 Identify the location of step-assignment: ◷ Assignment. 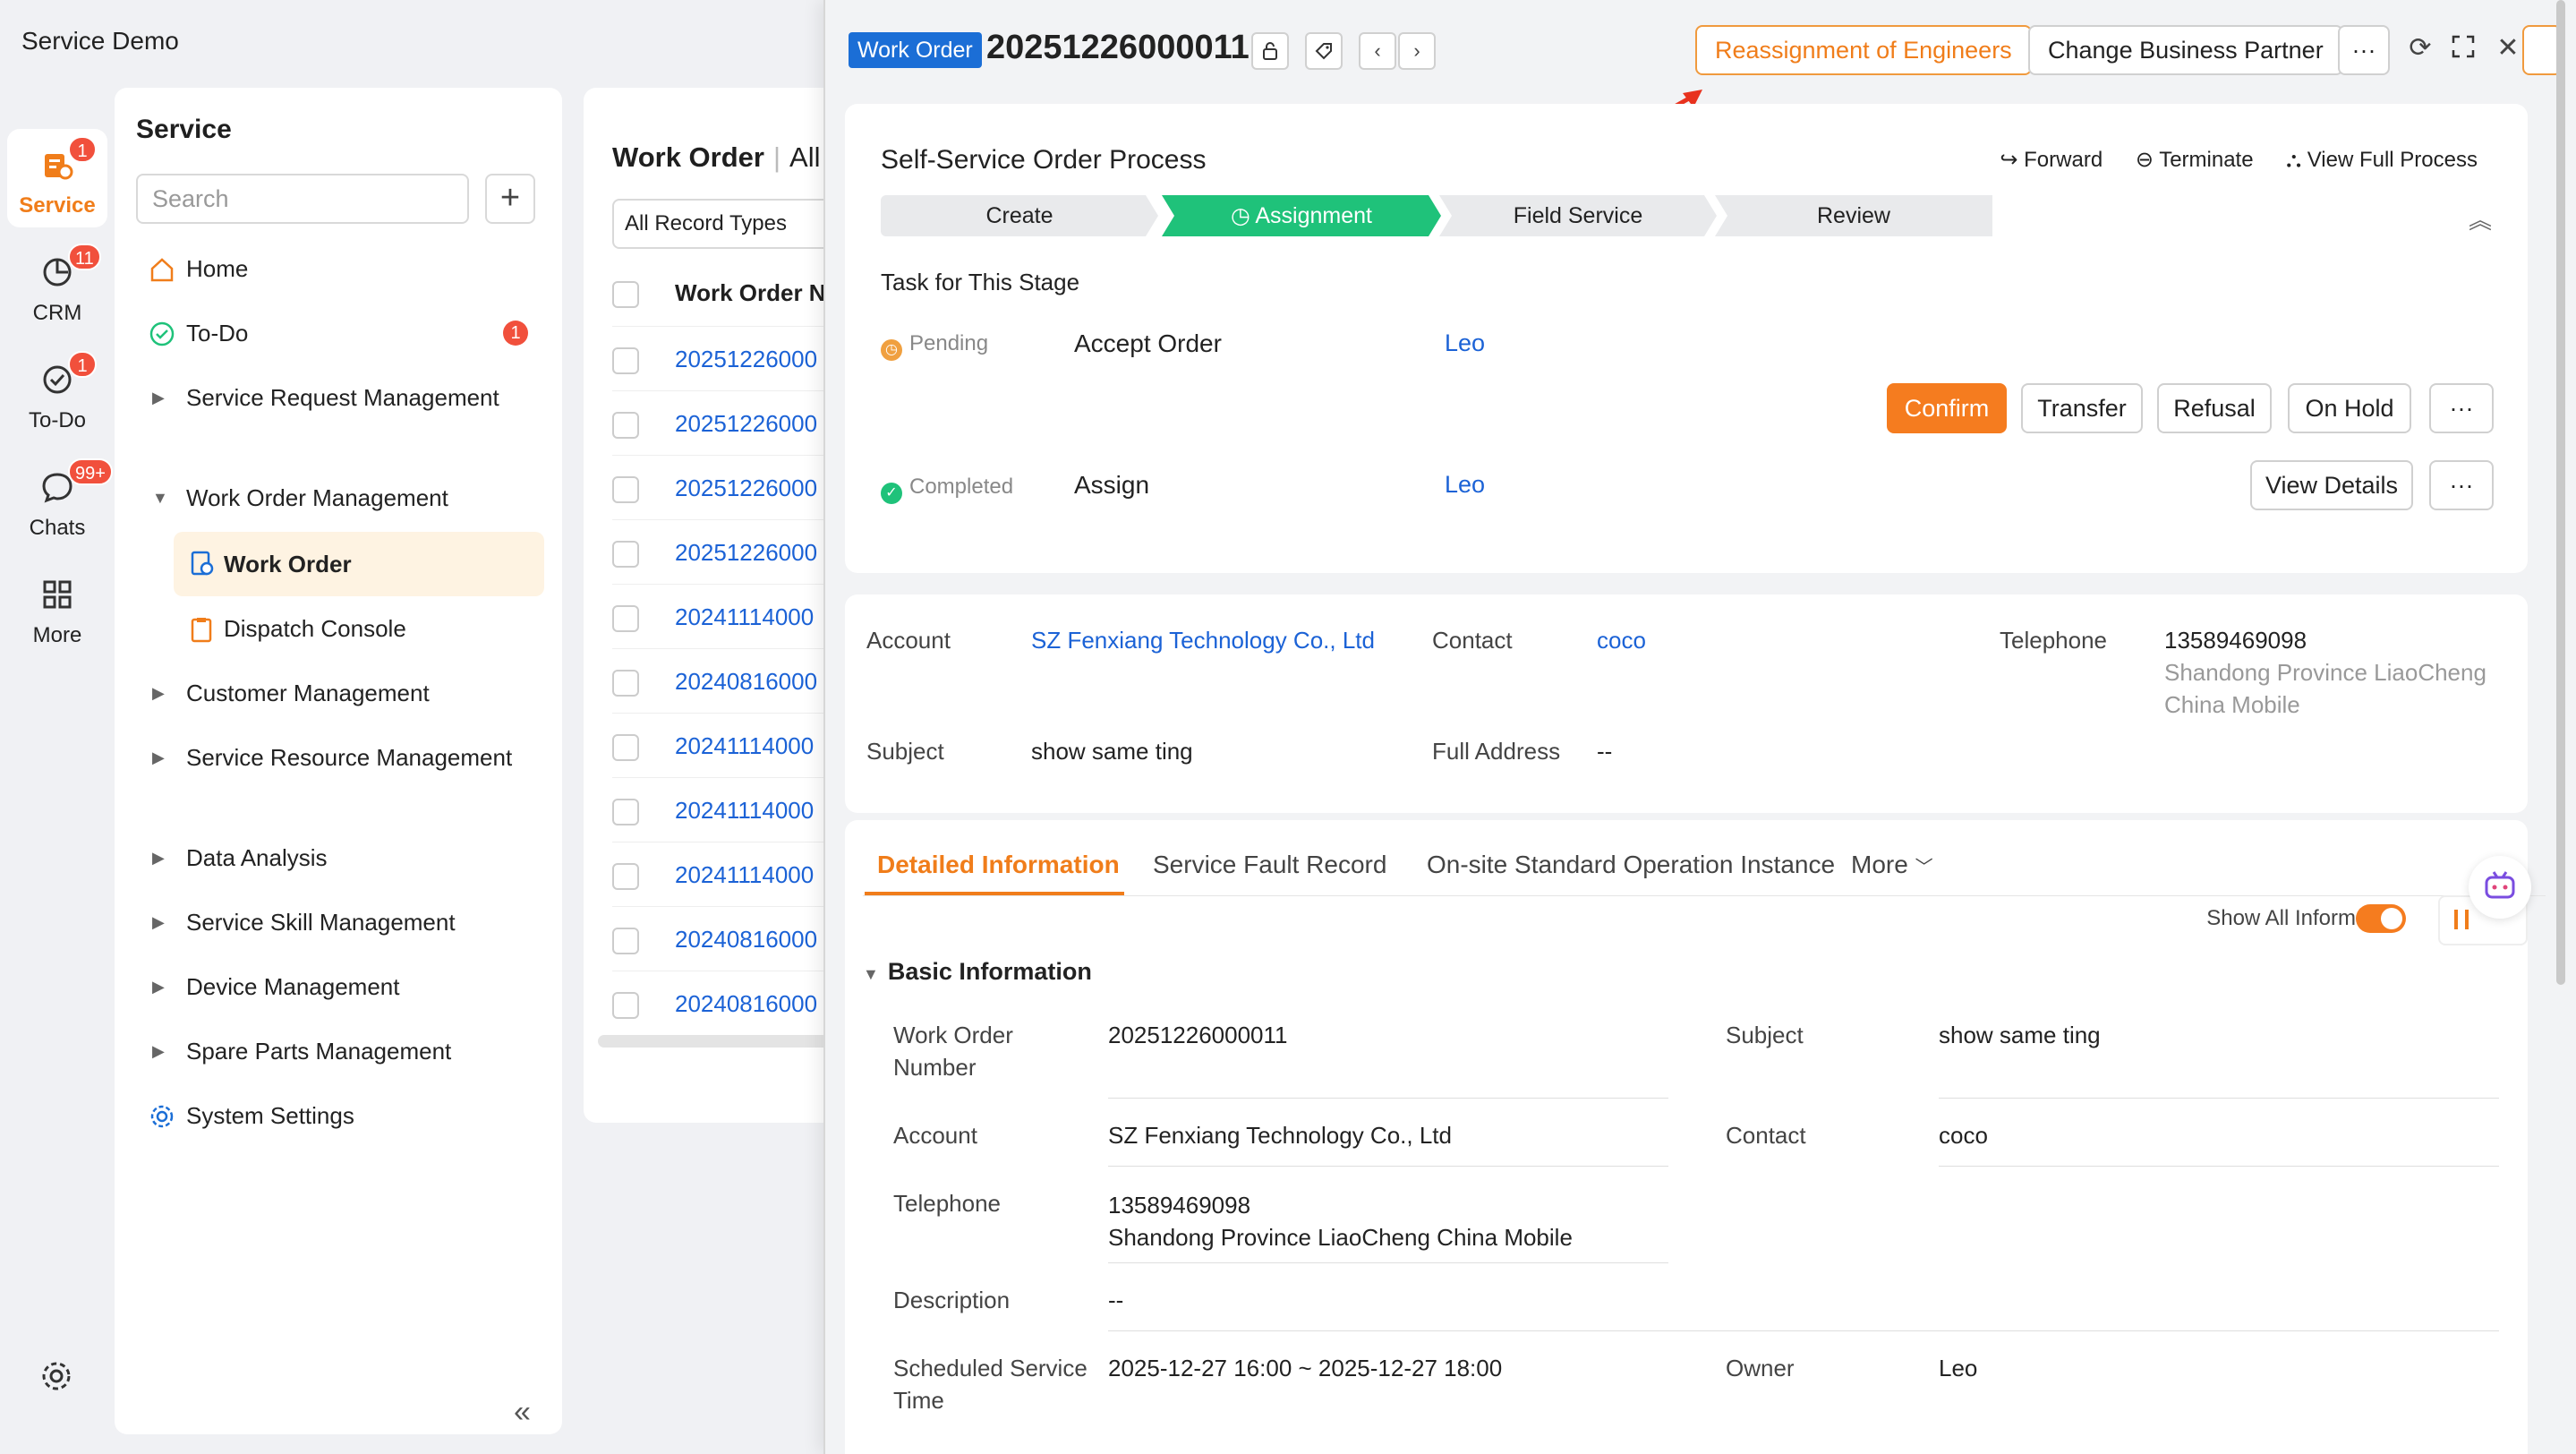
(1301, 215).